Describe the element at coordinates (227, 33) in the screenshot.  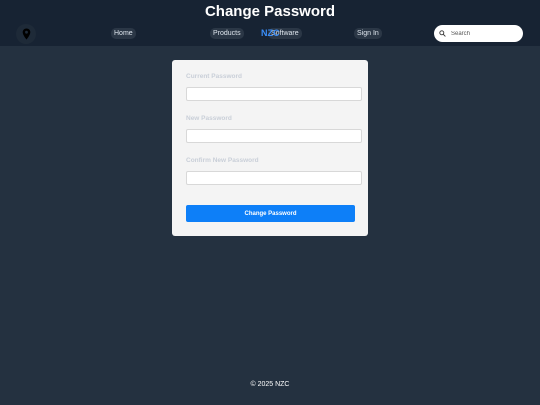
I see `nav-products: Products` at that location.